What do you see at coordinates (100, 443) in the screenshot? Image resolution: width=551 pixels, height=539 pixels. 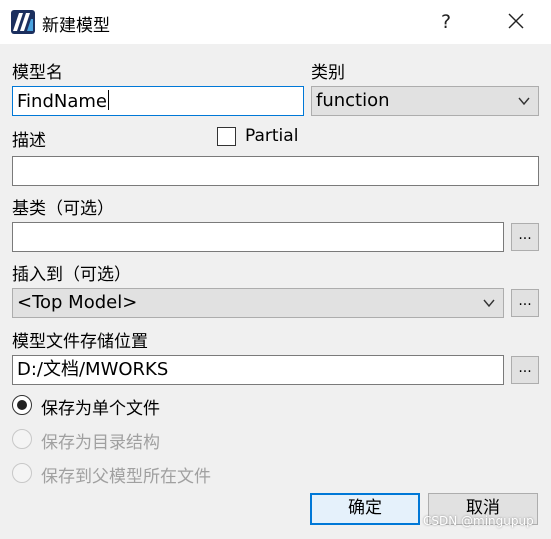 I see `save-directory-label: 保存为目录结构` at bounding box center [100, 443].